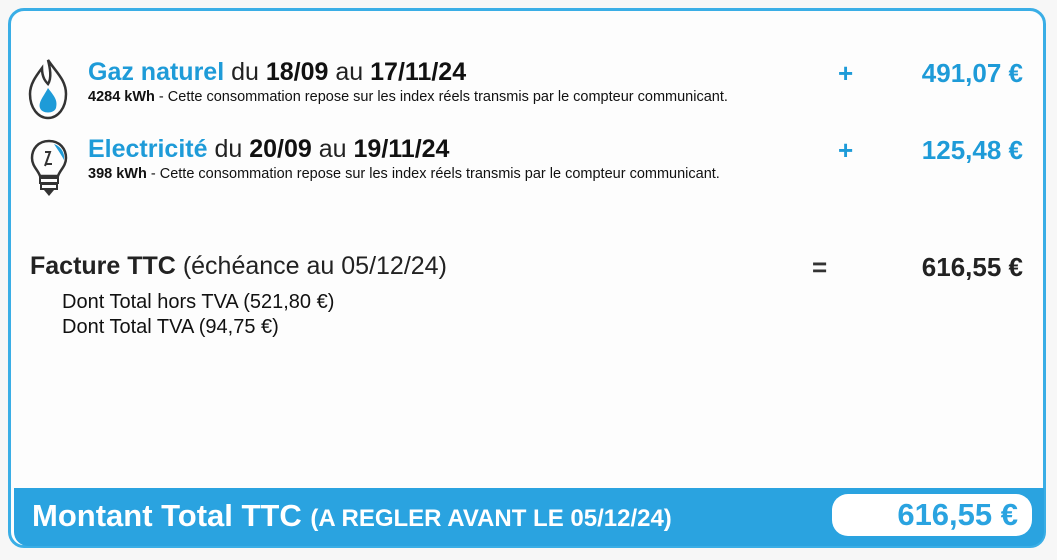 The image size is (1057, 560). What do you see at coordinates (349, 72) in the screenshot?
I see `gas-au: au` at bounding box center [349, 72].